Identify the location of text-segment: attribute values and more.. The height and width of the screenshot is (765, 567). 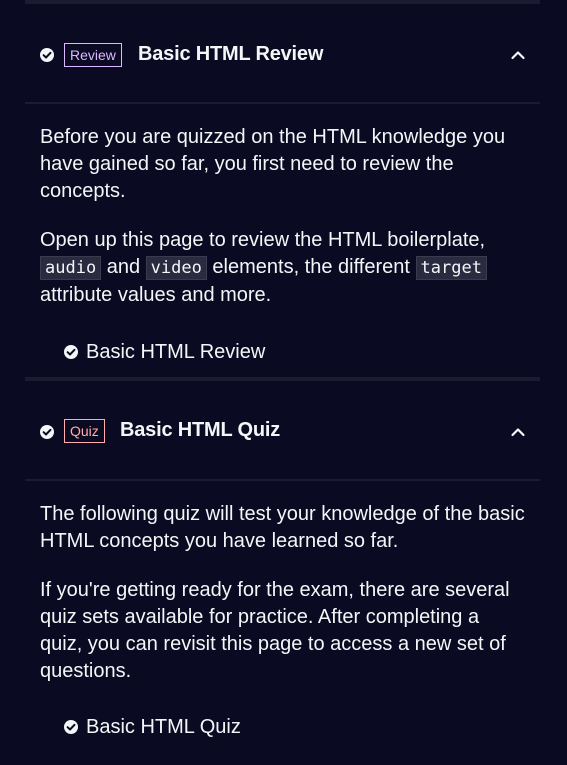
(156, 295).